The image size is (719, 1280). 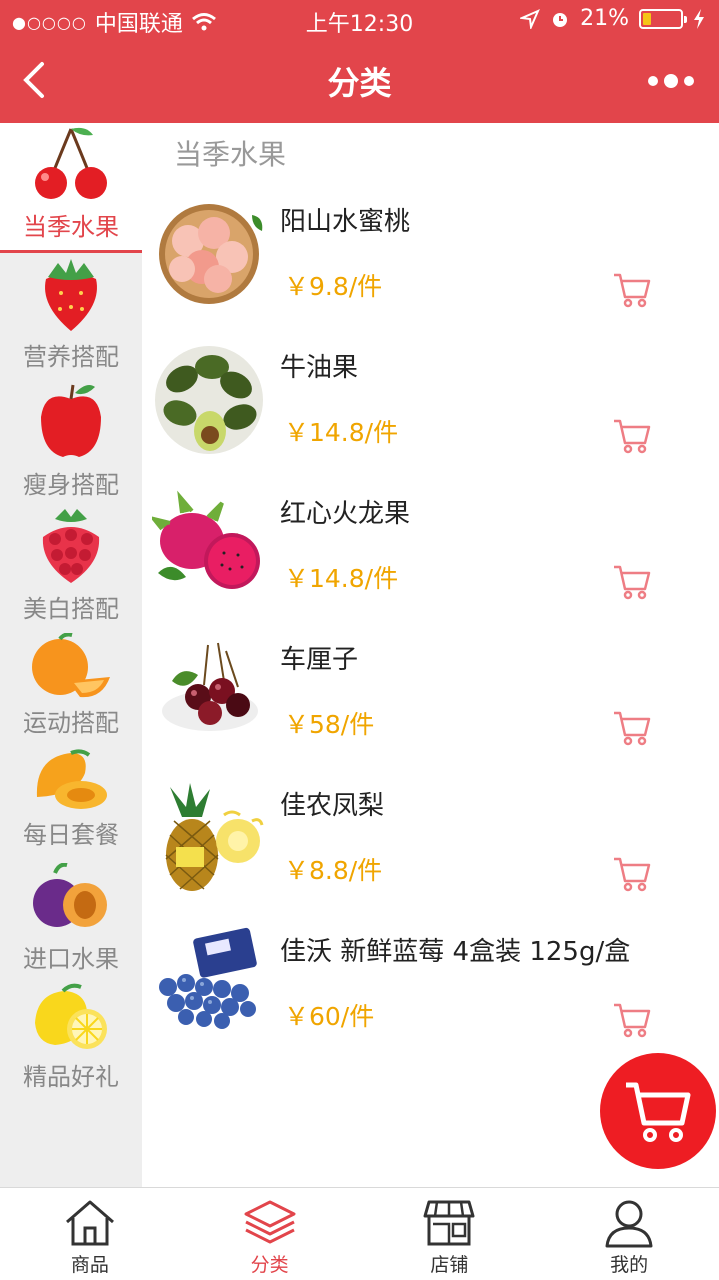 I want to click on lemon-icon, so click(x=71, y=1016).